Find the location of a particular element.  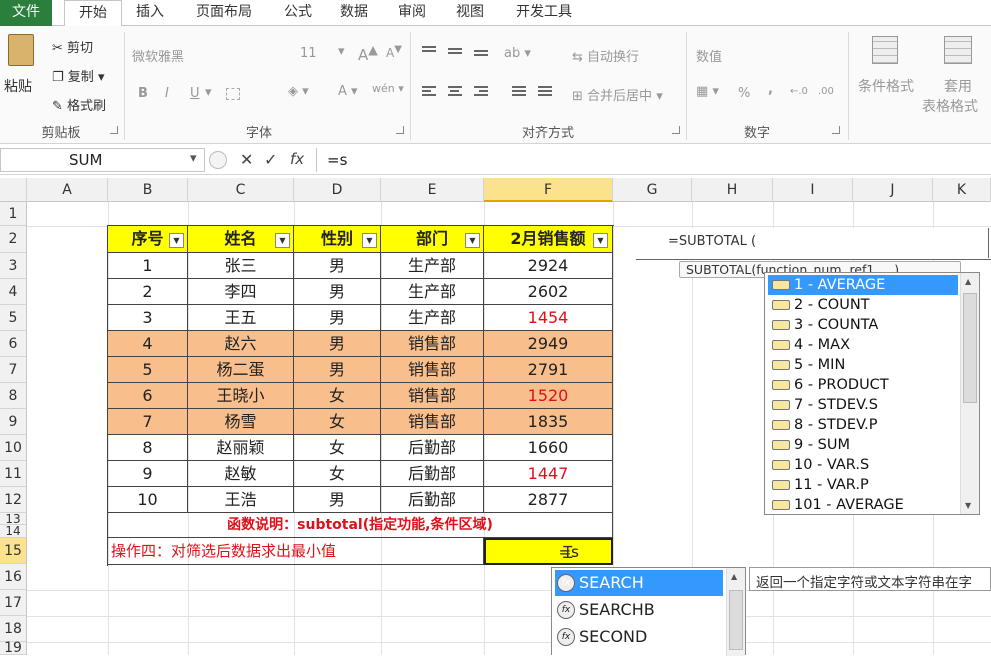

table-cell: 杨二蛋 is located at coordinates (241, 370).